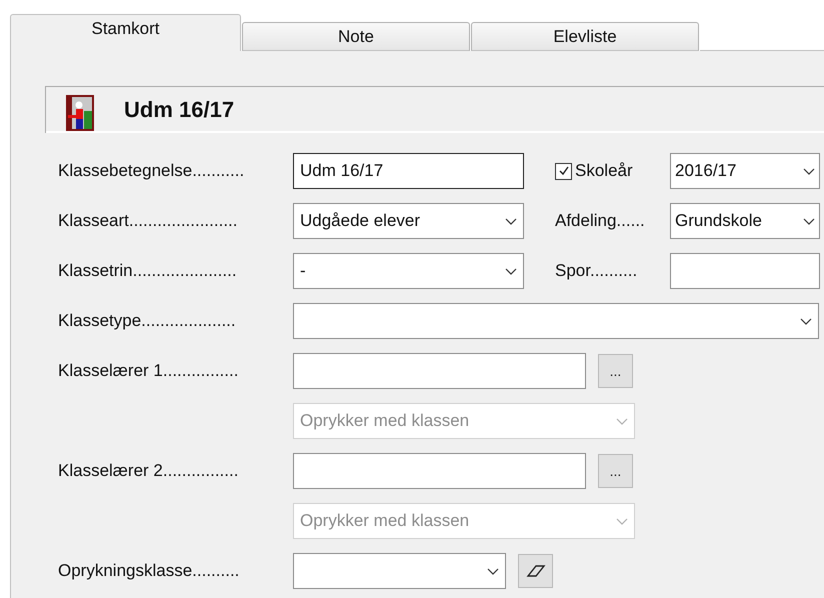 Image resolution: width=824 pixels, height=598 pixels. Describe the element at coordinates (125, 32) in the screenshot. I see `tab: Stamkort` at that location.